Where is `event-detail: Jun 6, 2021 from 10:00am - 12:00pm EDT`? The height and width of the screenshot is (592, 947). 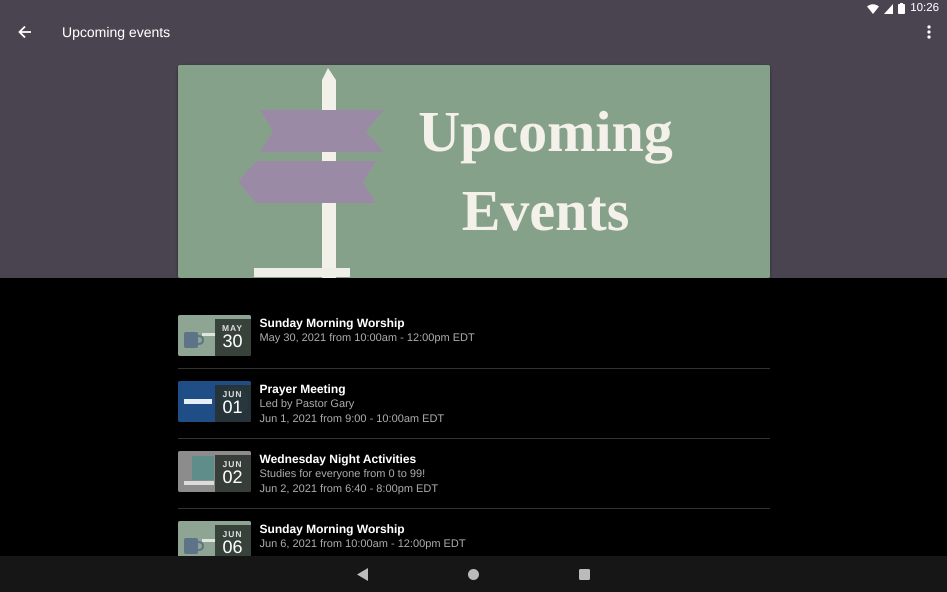
event-detail: Jun 6, 2021 from 10:00am - 12:00pm EDT is located at coordinates (363, 544).